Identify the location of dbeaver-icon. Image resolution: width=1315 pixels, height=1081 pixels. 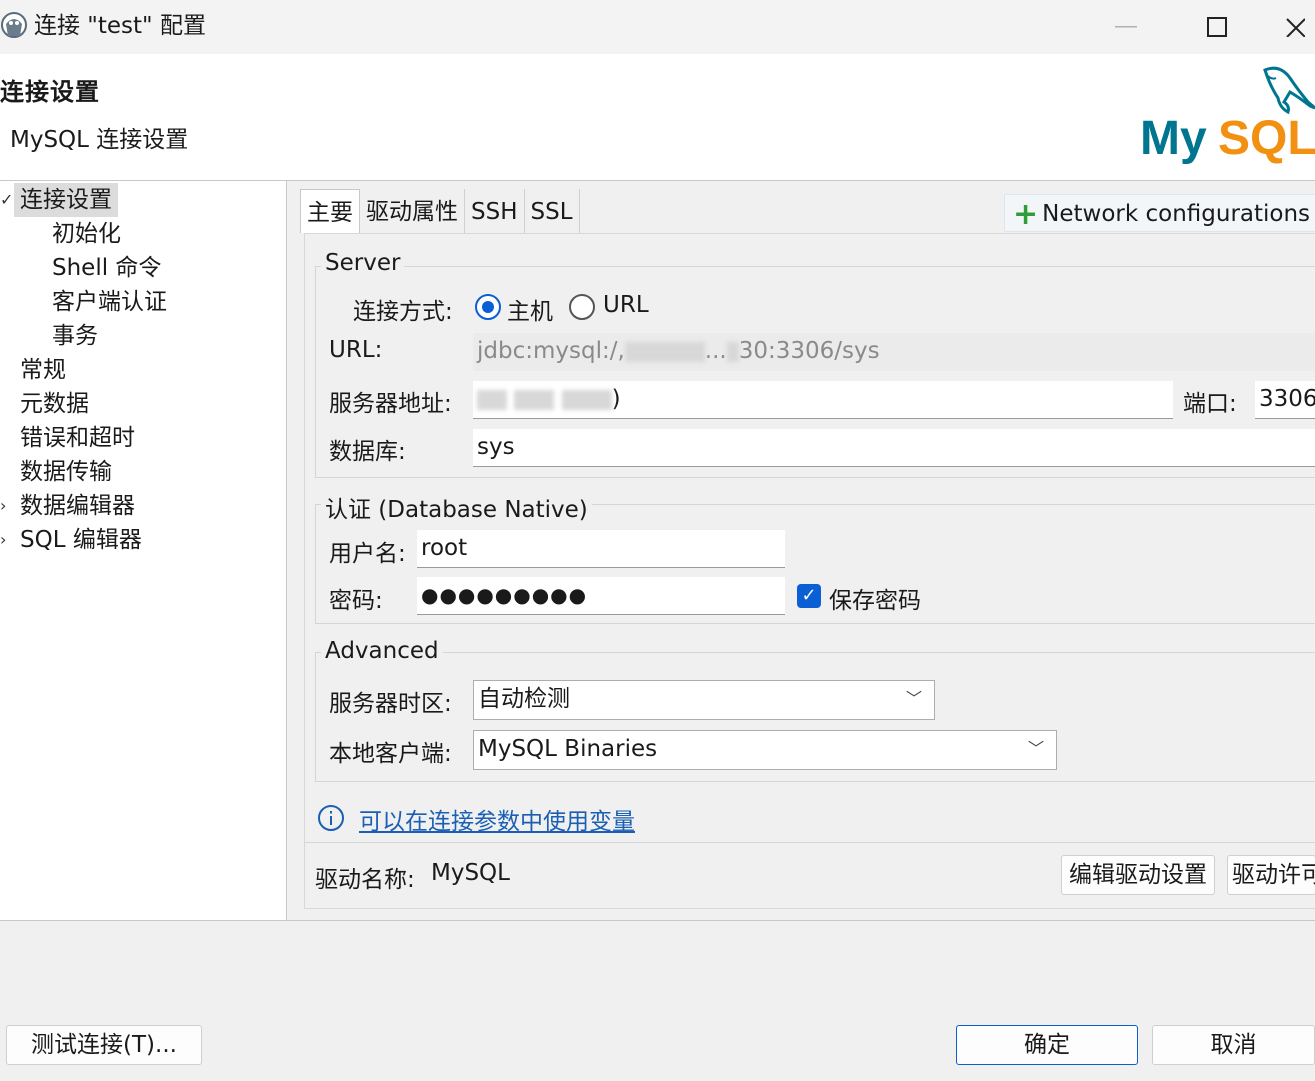
(14, 25).